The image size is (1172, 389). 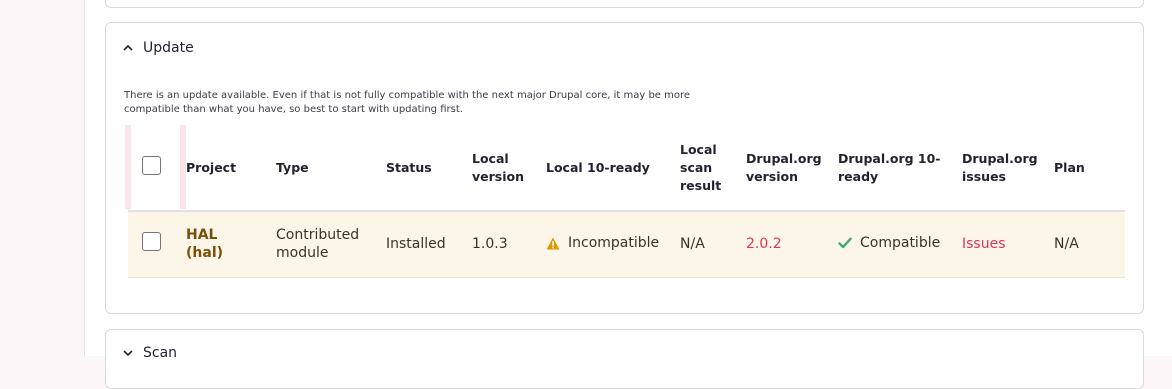 I want to click on project-machine-name: (hal), so click(x=205, y=253).